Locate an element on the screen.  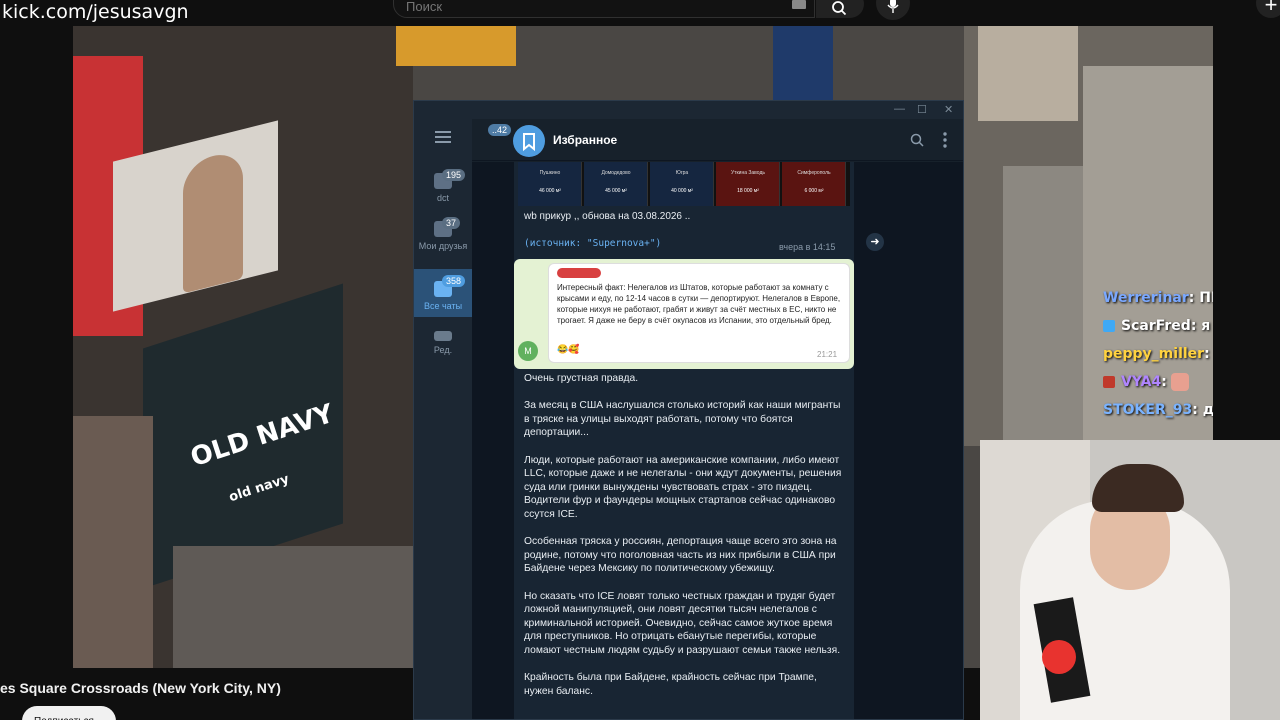
saved-messages-avatar is located at coordinates (529, 141).